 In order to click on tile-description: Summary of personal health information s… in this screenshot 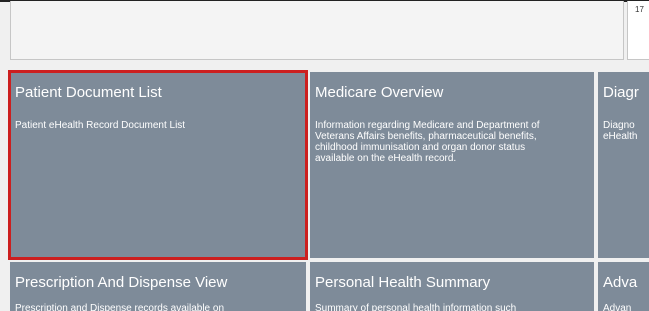, I will do `click(416, 307)`.